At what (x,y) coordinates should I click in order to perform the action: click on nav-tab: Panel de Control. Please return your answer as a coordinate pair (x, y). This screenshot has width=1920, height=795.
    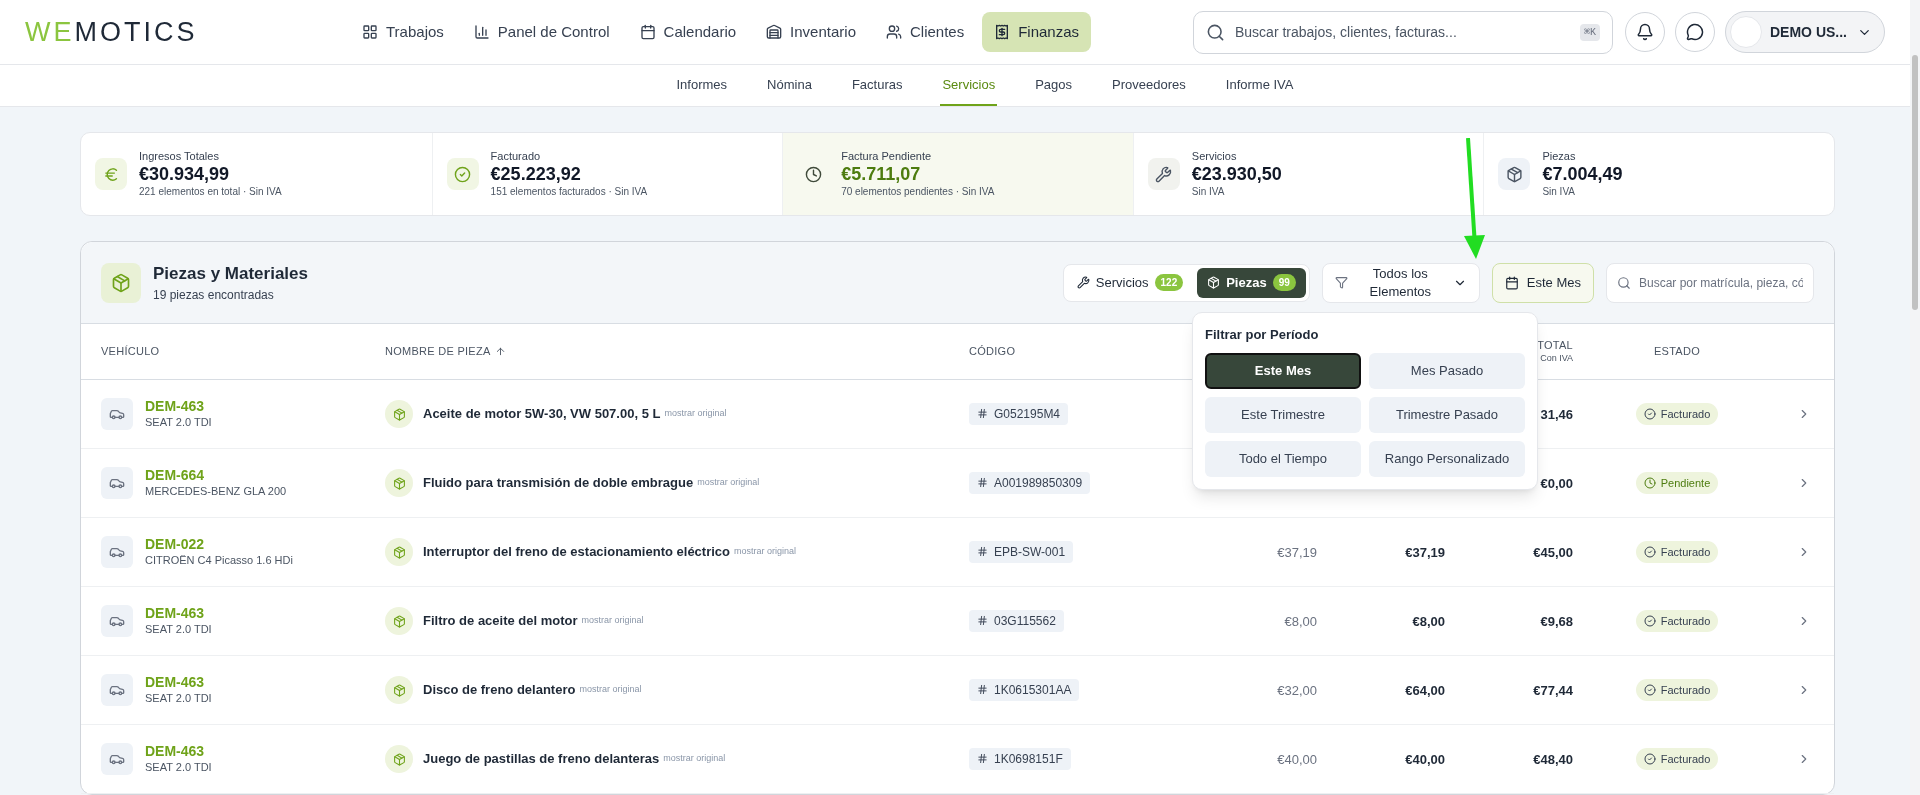
    Looking at the image, I should click on (541, 32).